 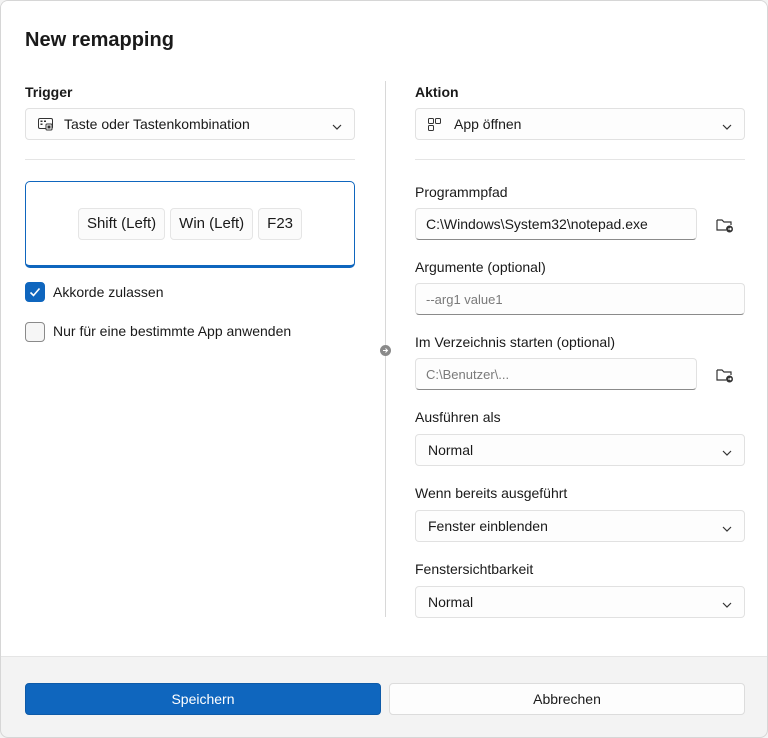 I want to click on browse-program-button, so click(x=725, y=225).